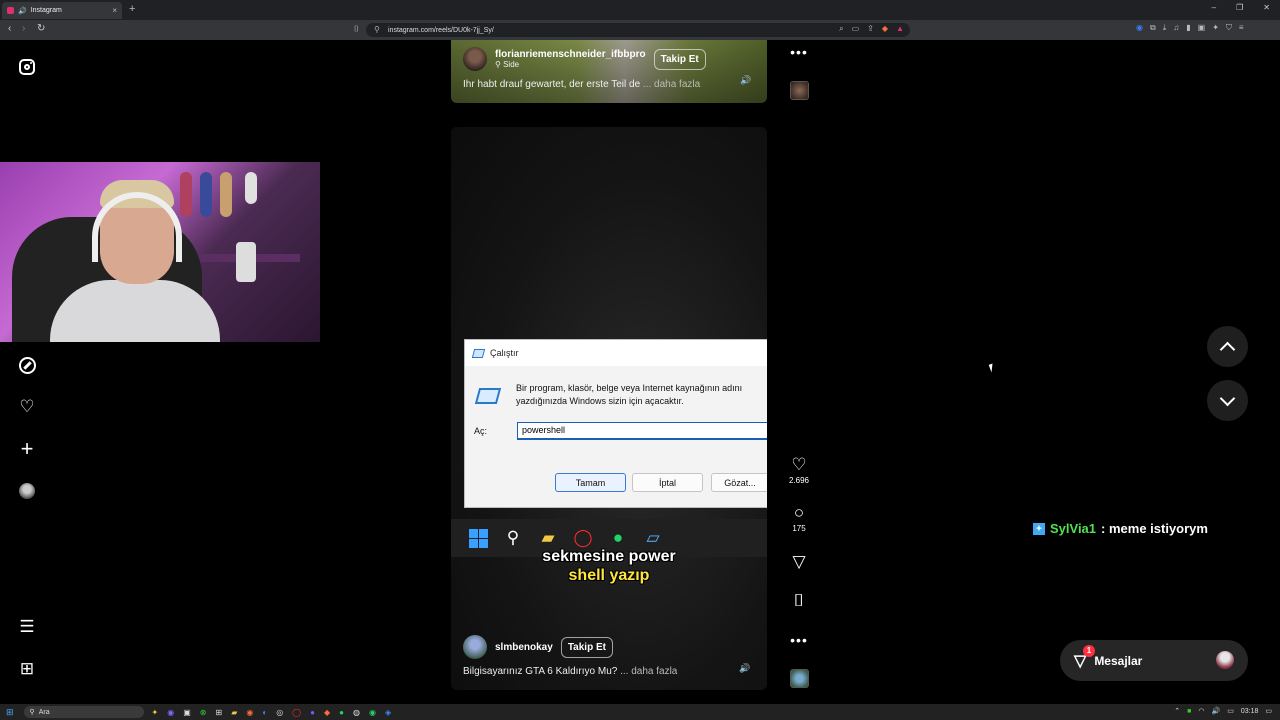  I want to click on more-apps-icon: ⊞, so click(27, 669).